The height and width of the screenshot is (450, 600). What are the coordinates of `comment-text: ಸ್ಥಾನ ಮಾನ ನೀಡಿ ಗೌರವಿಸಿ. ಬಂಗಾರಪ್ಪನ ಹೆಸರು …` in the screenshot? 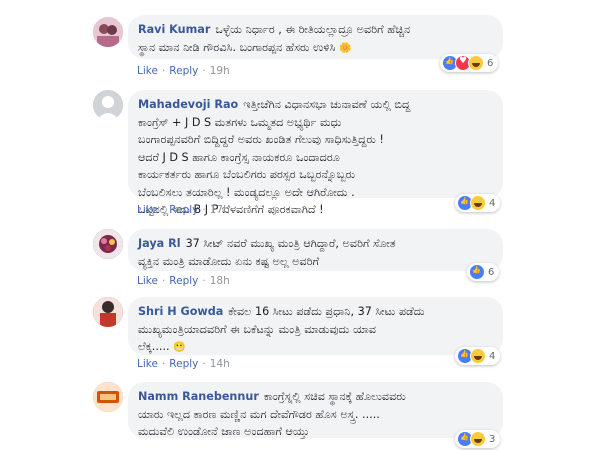 It's located at (237, 47).